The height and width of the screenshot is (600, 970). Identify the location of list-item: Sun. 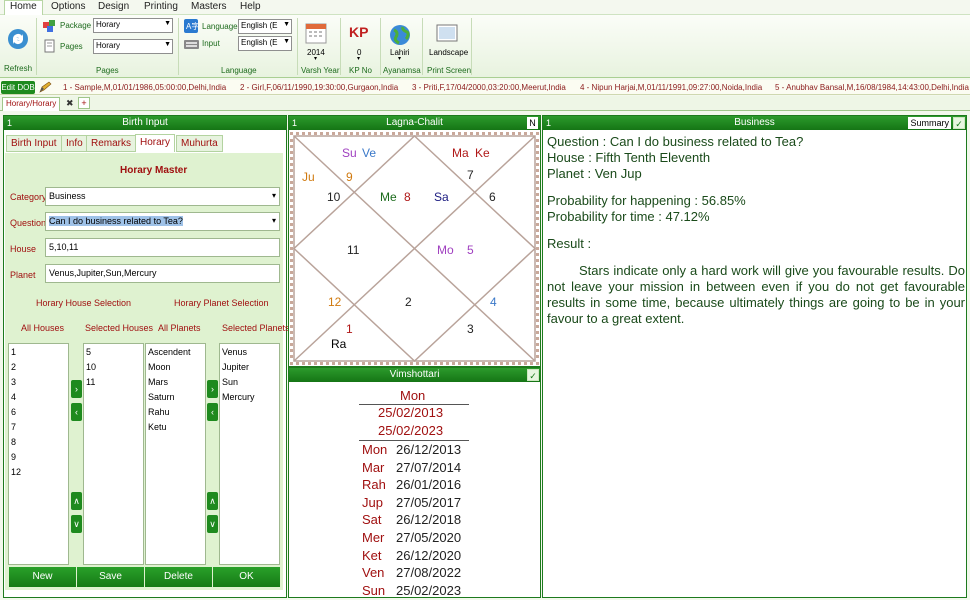
(249, 382).